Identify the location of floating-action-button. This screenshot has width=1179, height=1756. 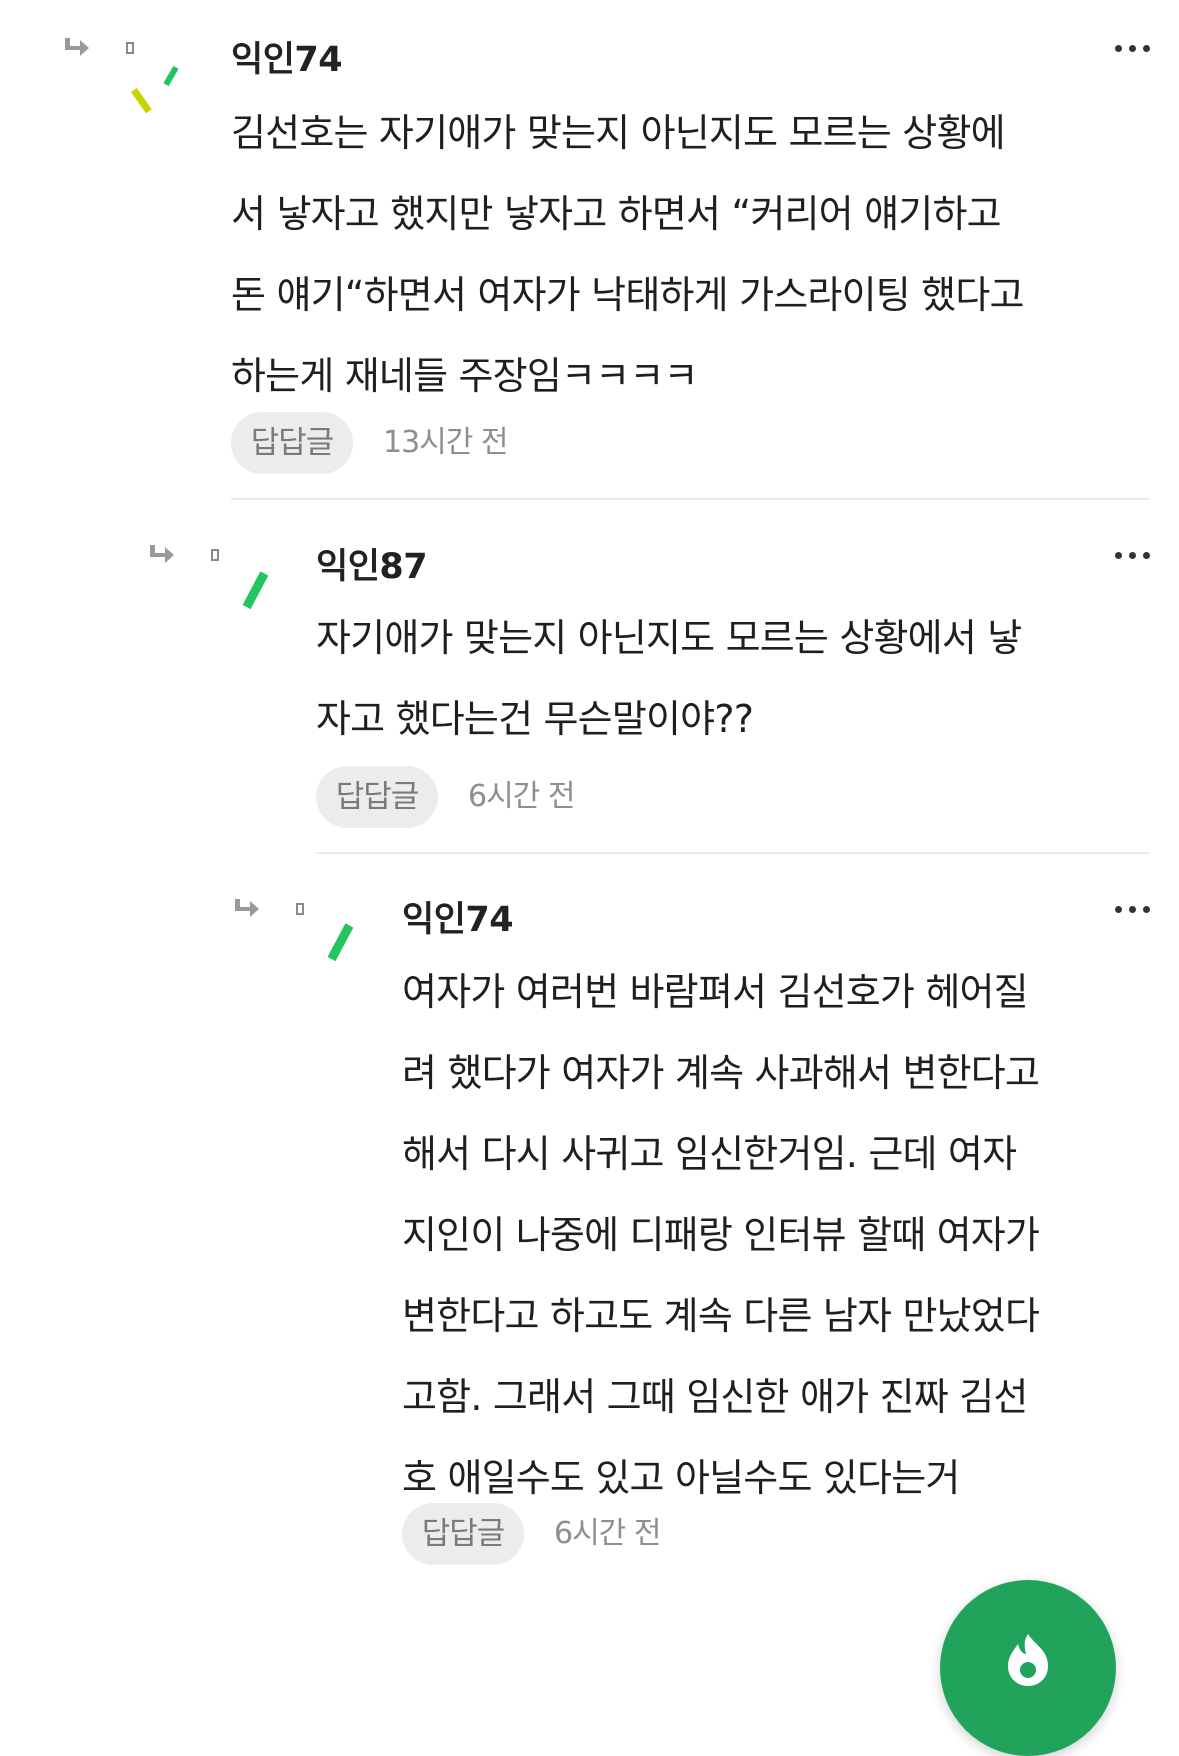
(1028, 1668).